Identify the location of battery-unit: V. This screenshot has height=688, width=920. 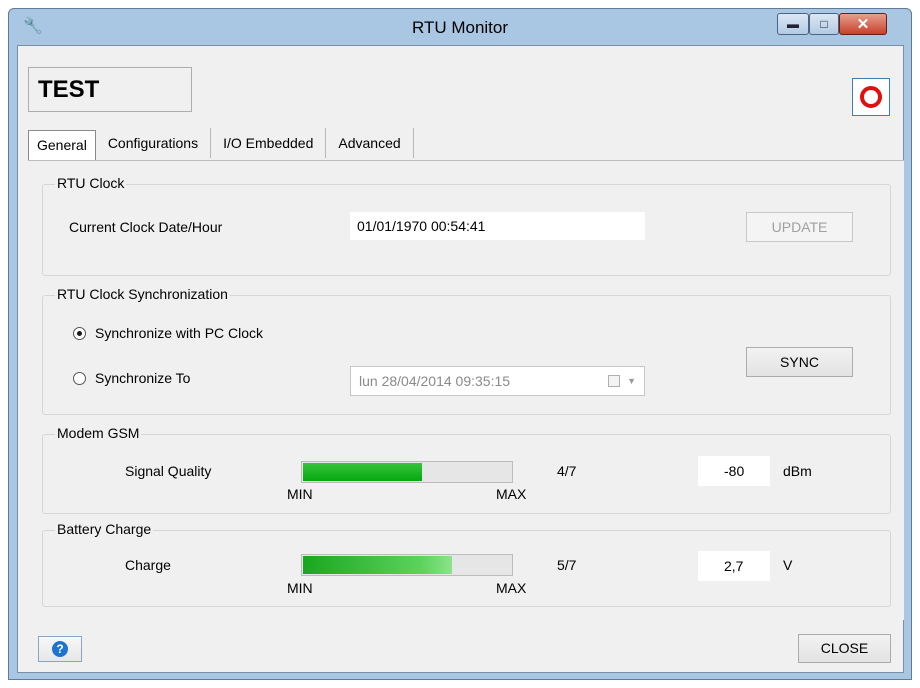
(788, 565).